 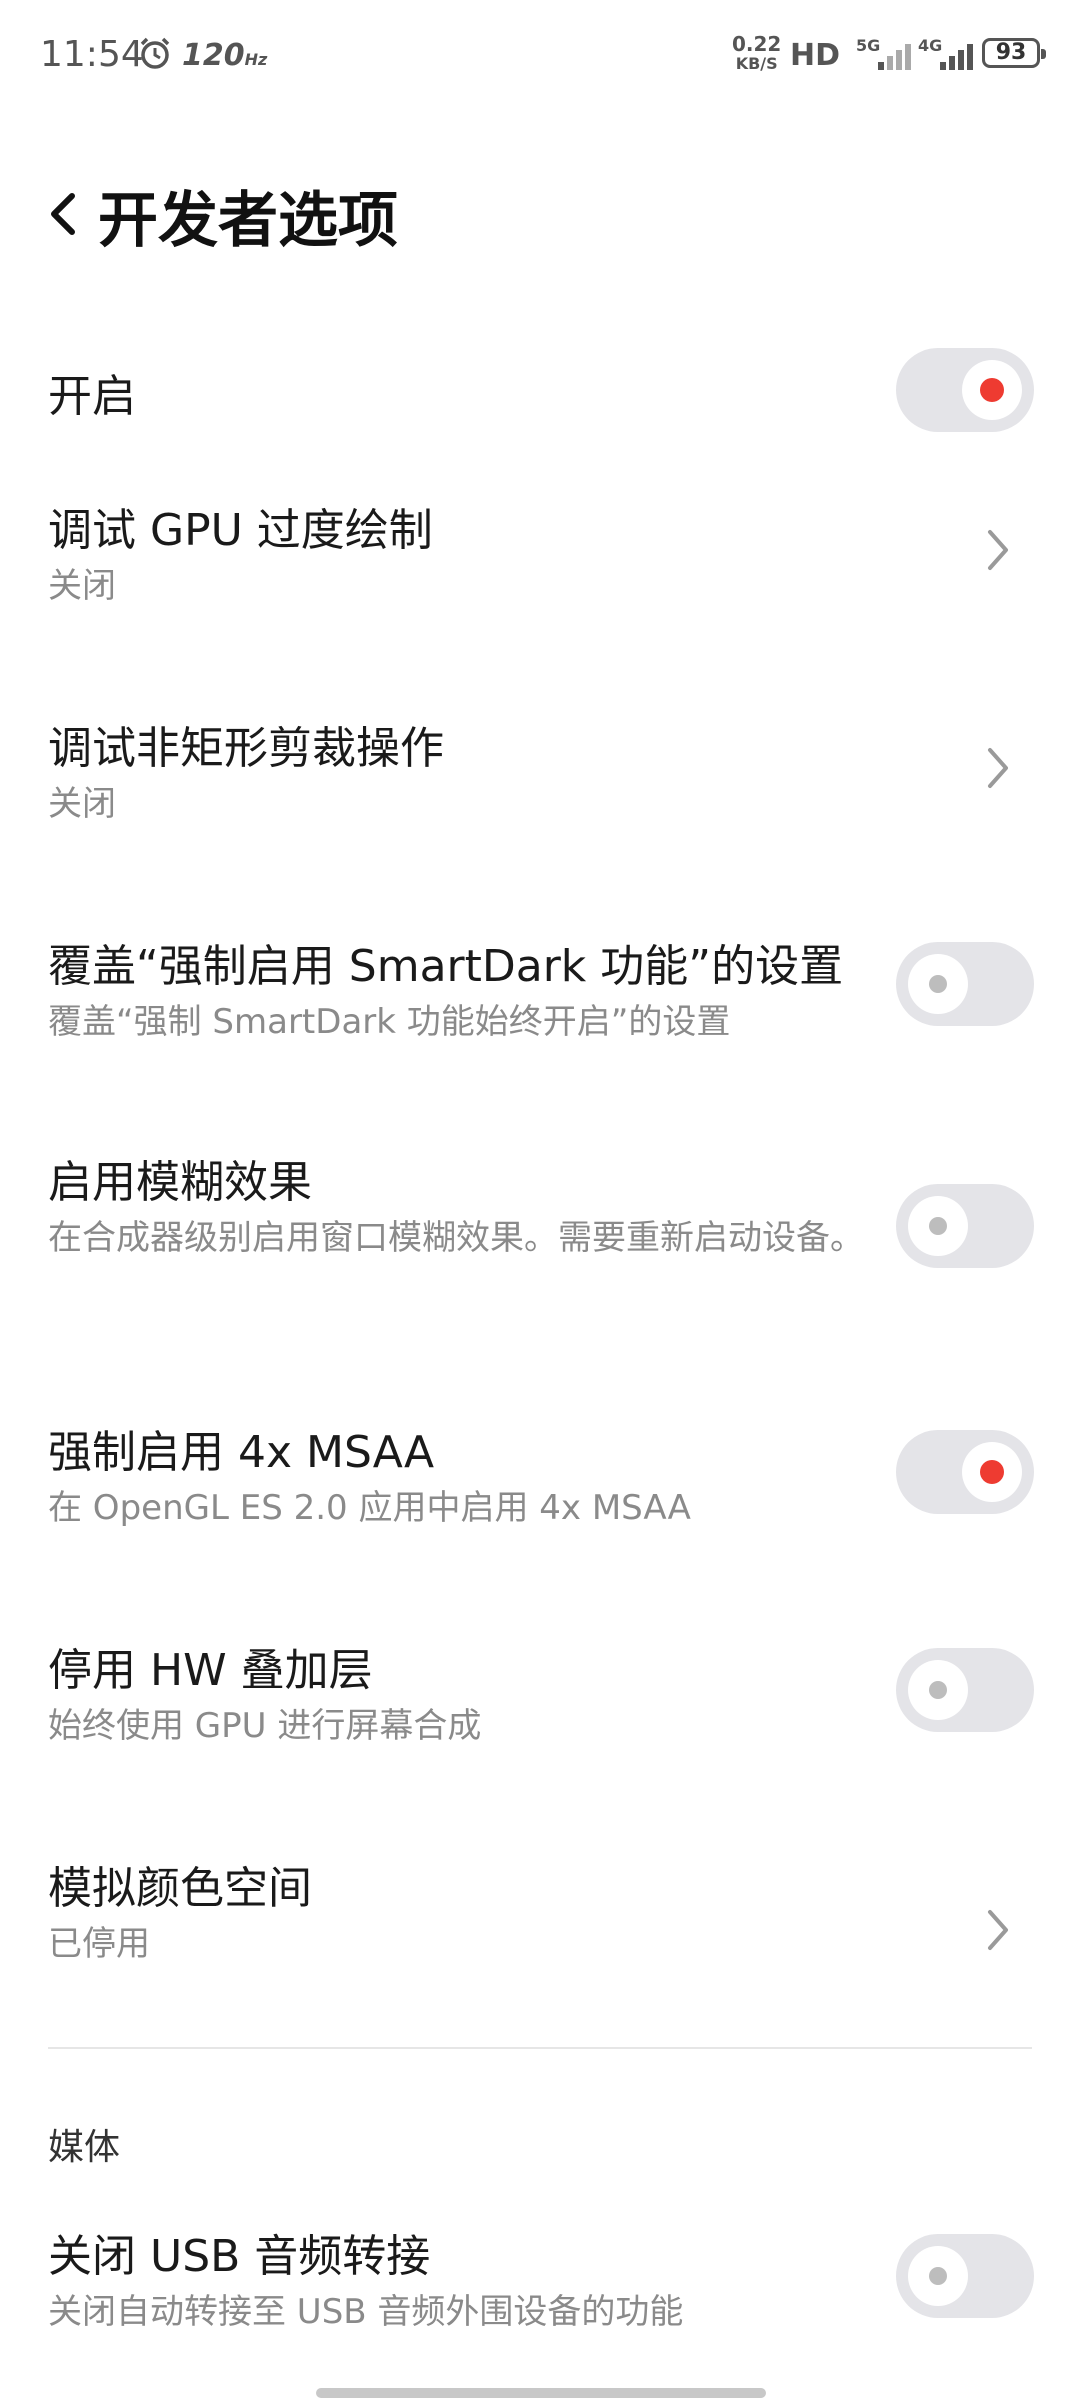 What do you see at coordinates (948, 54) in the screenshot?
I see `signal-4g-icon: 4G` at bounding box center [948, 54].